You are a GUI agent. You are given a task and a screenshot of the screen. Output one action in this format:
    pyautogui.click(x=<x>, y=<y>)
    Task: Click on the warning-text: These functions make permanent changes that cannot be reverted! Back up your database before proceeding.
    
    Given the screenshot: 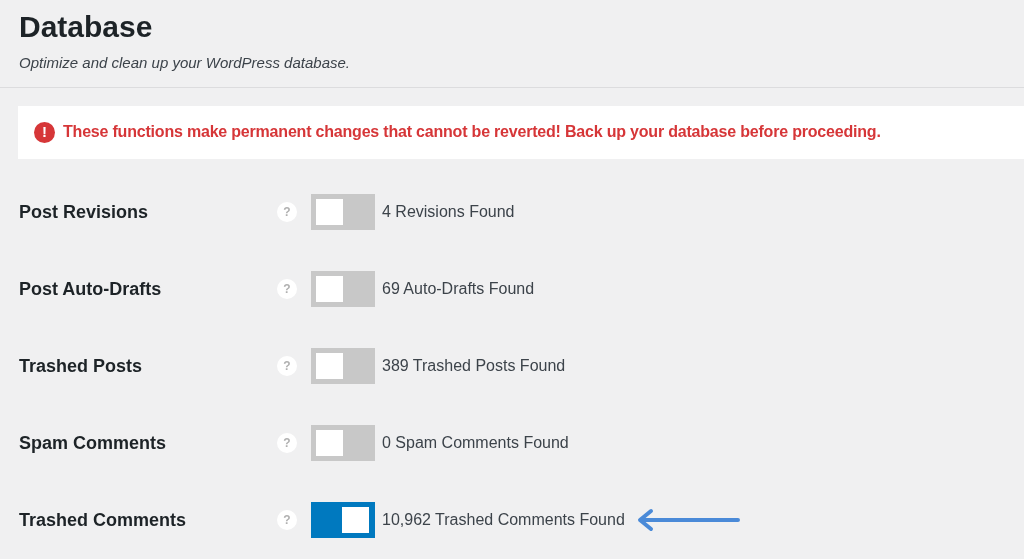 What is the action you would take?
    pyautogui.click(x=472, y=132)
    